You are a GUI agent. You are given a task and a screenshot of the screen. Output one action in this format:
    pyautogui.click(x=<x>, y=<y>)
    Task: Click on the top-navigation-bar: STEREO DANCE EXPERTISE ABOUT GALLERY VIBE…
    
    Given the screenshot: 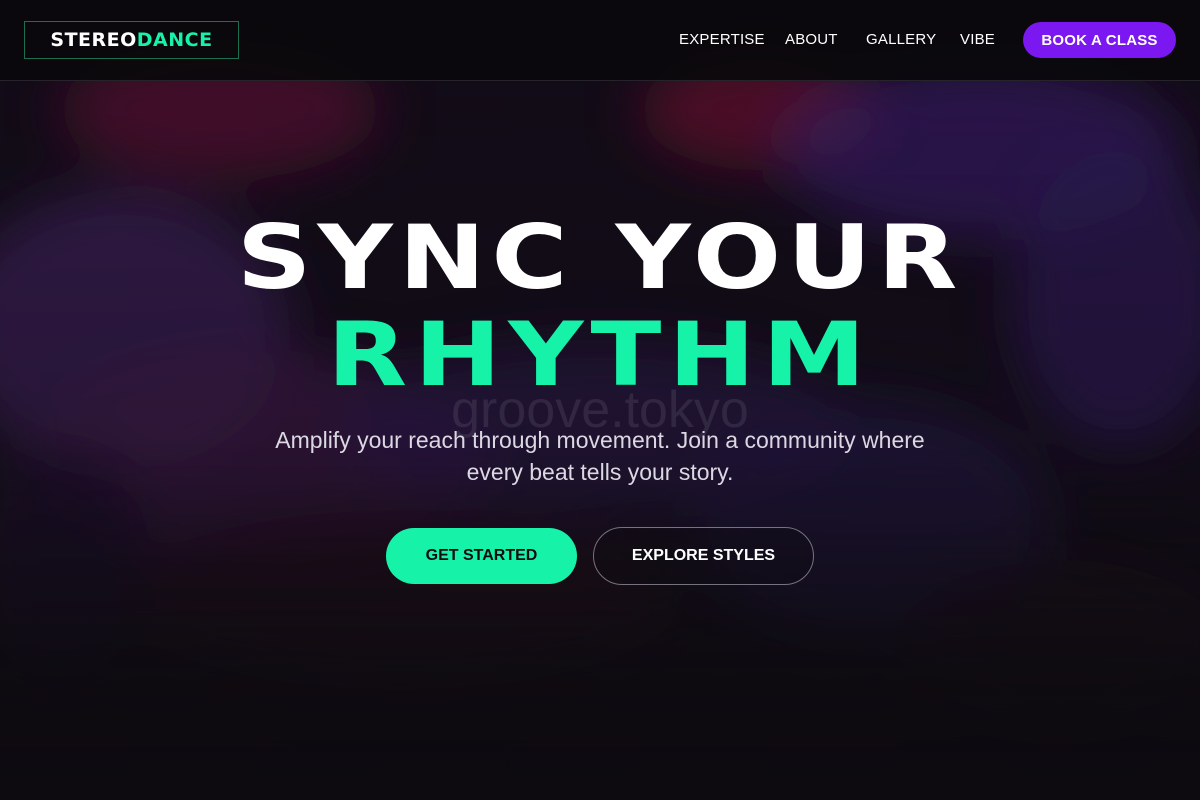 What is the action you would take?
    pyautogui.click(x=600, y=40)
    